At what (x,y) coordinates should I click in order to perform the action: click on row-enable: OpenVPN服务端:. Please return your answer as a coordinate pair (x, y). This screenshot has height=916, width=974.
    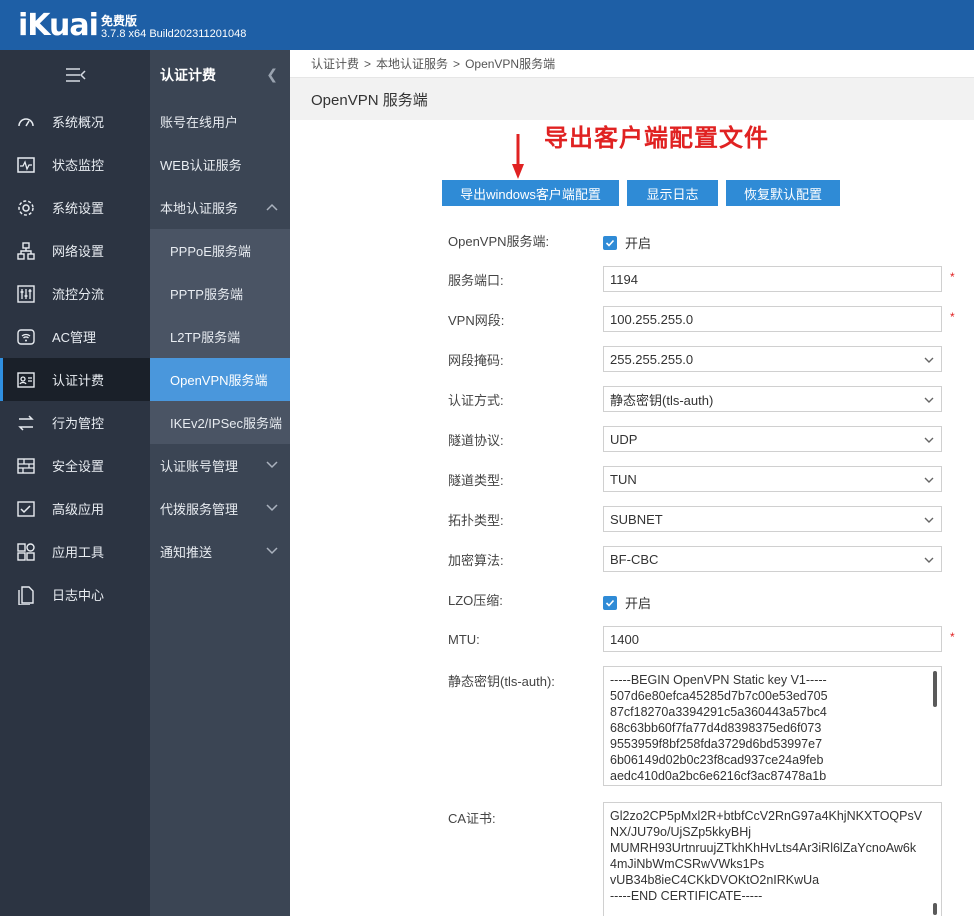
    Looking at the image, I should click on (525, 240).